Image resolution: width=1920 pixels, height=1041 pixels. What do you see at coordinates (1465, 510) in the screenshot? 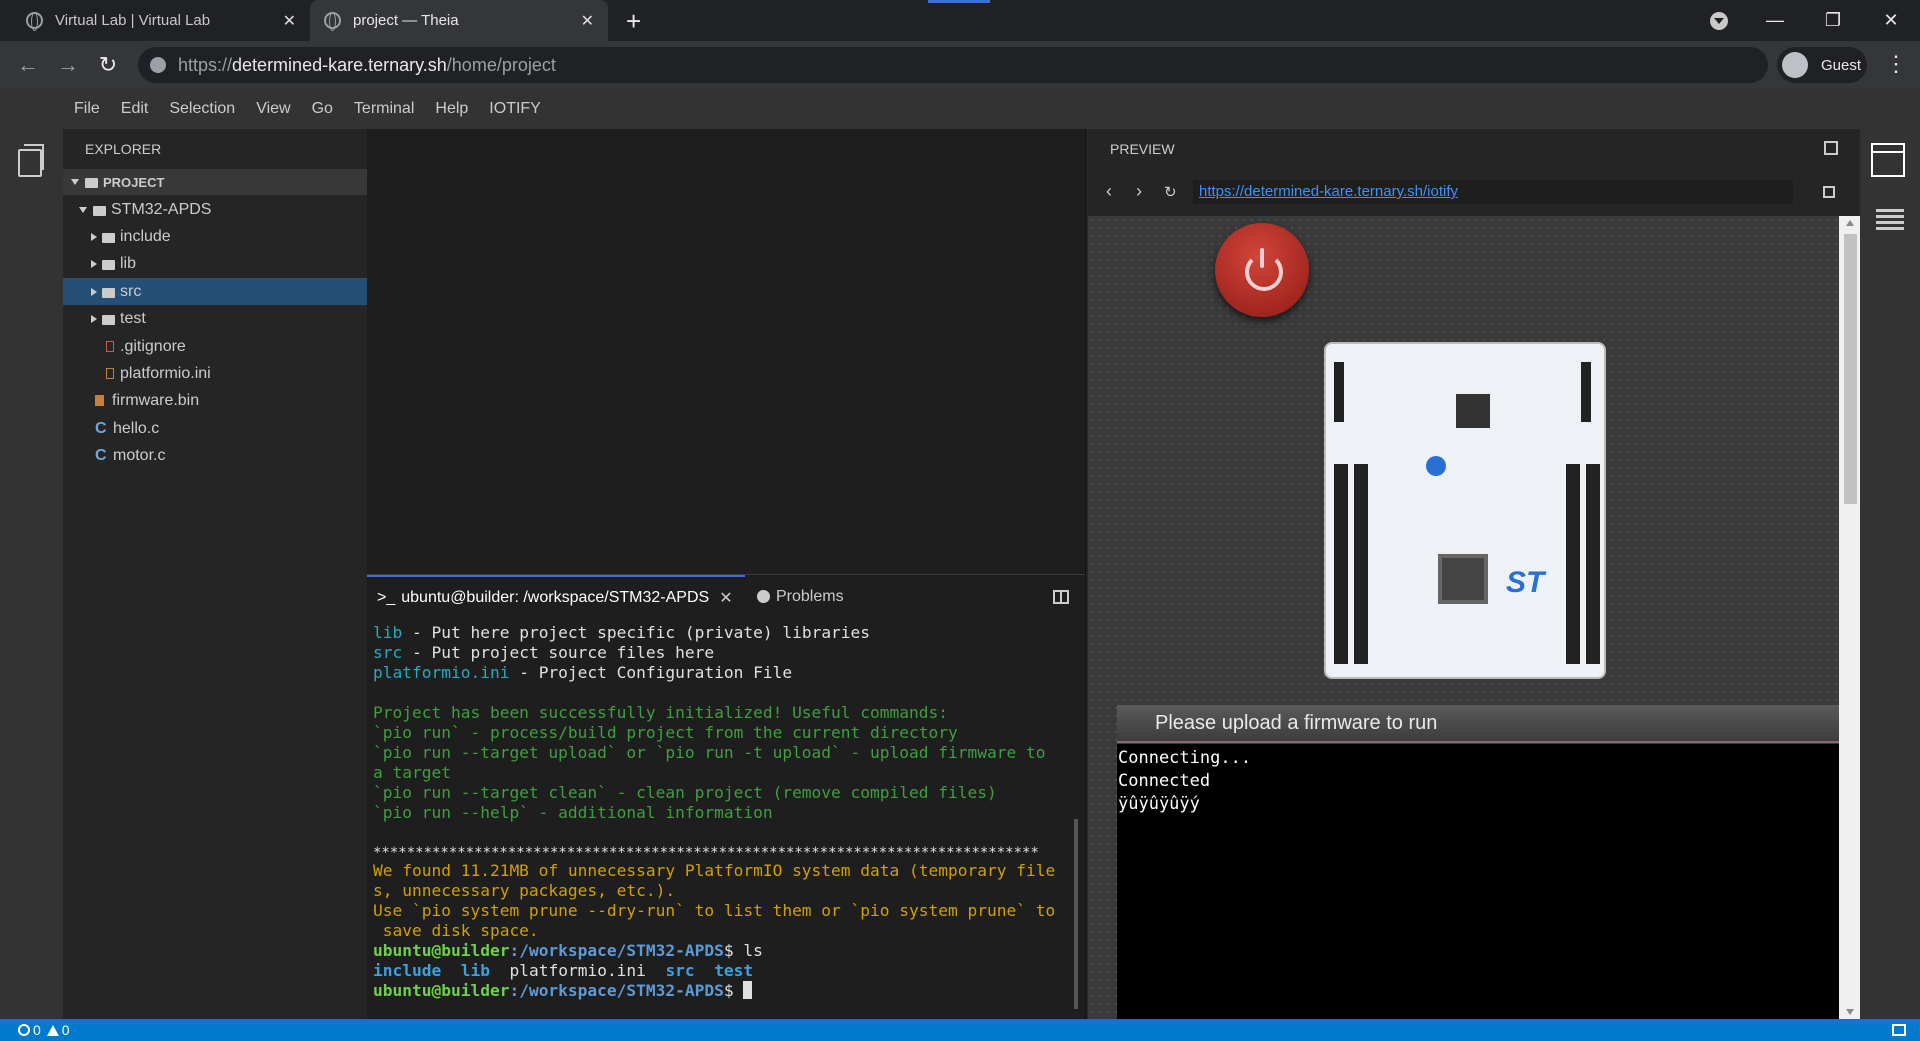
I see `stm32-nucleo-board-image: ST` at bounding box center [1465, 510].